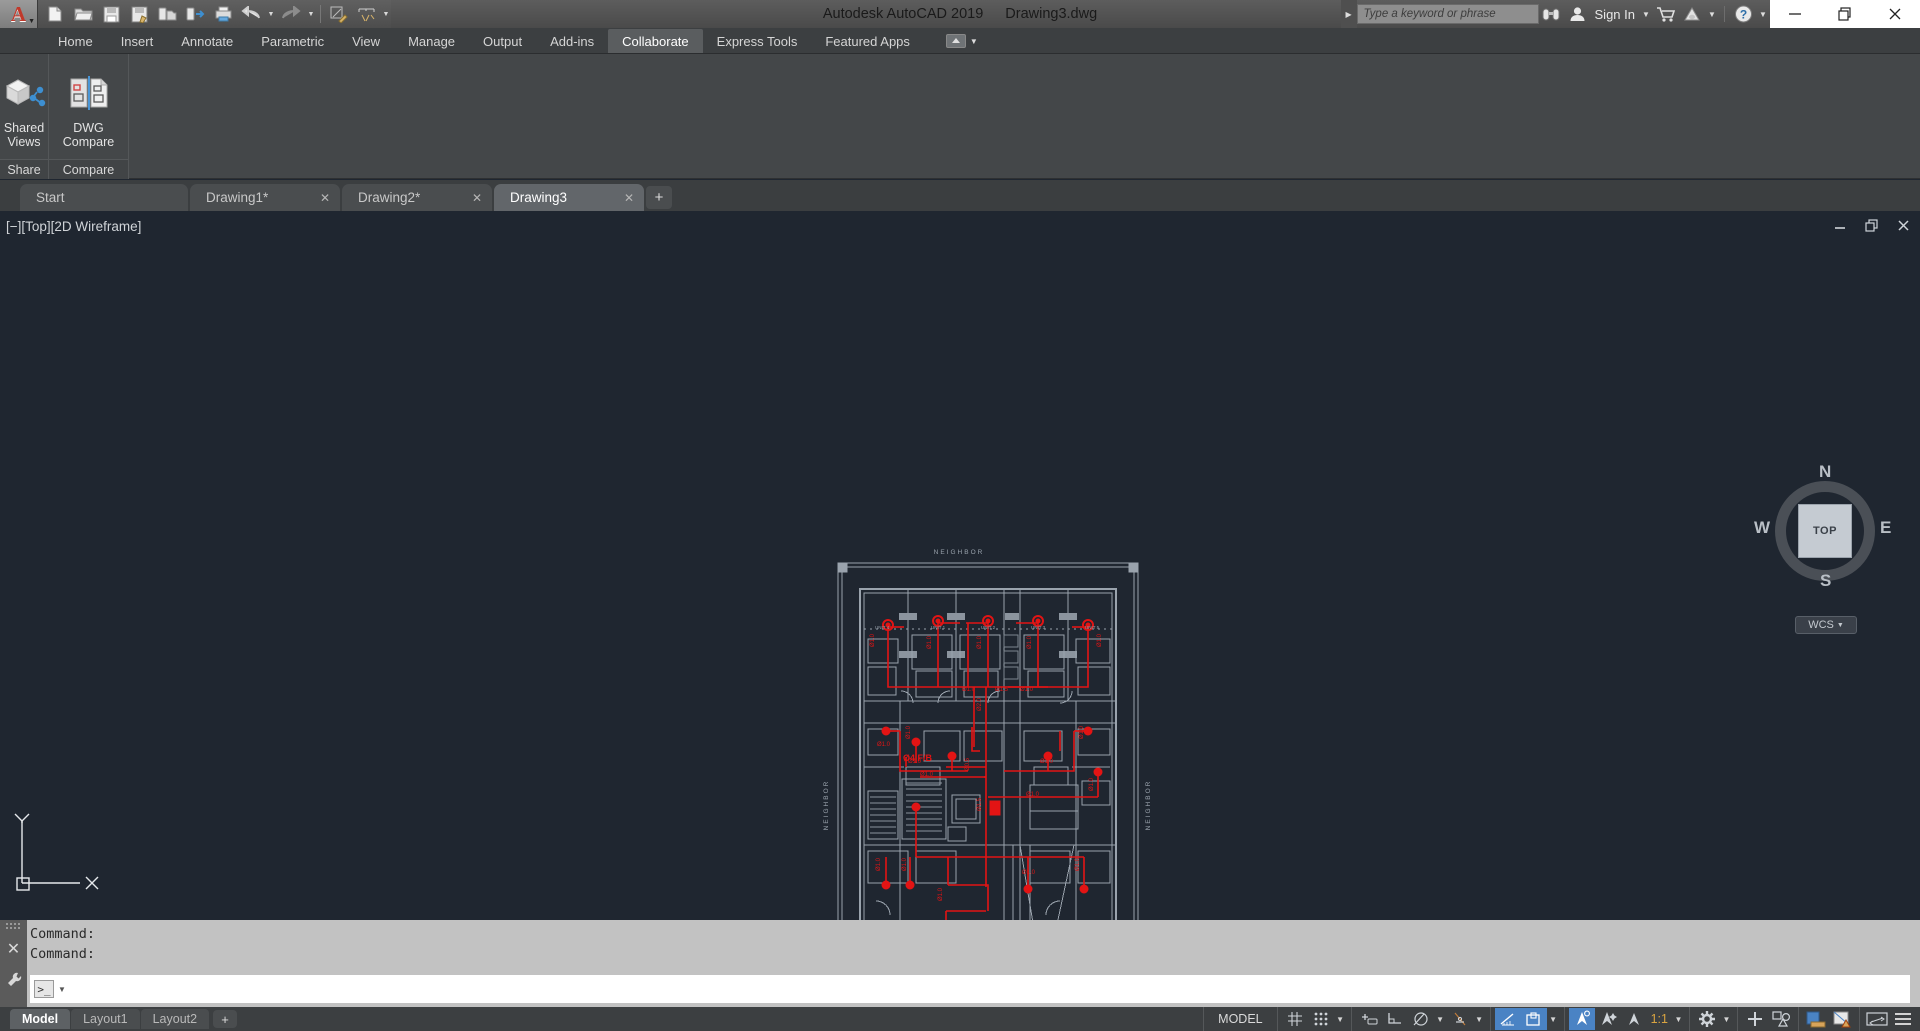 This screenshot has width=1920, height=1031. Describe the element at coordinates (111, 14) in the screenshot. I see `save-icon` at that location.